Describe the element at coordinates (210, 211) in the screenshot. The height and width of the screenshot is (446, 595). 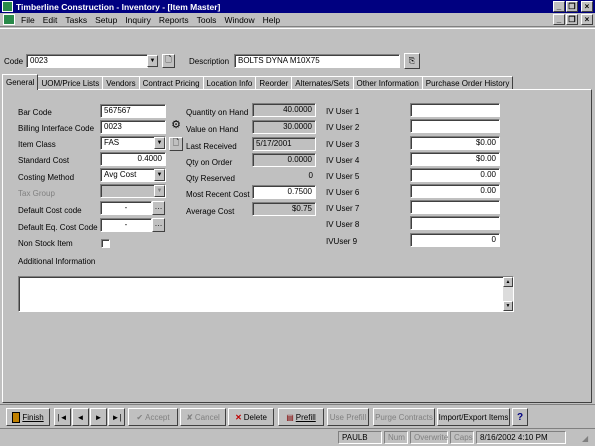
I see `average-cost-label: Average Cost` at that location.